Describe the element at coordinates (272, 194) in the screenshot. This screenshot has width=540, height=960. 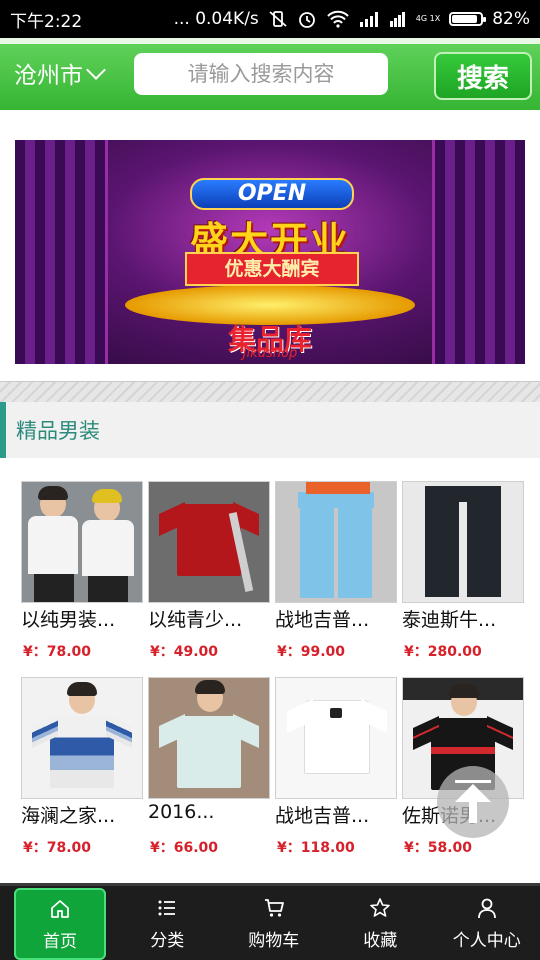
I see `banner-badge: OPEN` at that location.